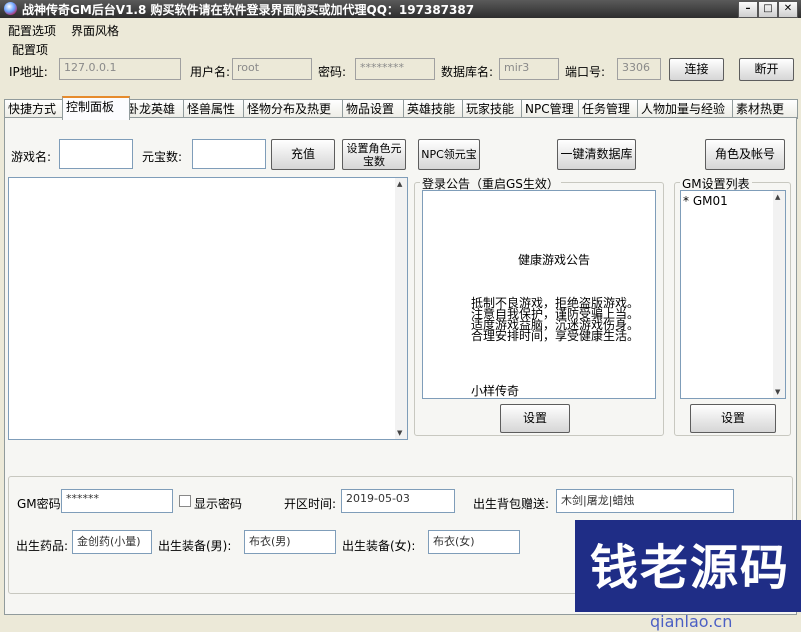  What do you see at coordinates (696, 69) in the screenshot?
I see `connect-button: 连接` at bounding box center [696, 69].